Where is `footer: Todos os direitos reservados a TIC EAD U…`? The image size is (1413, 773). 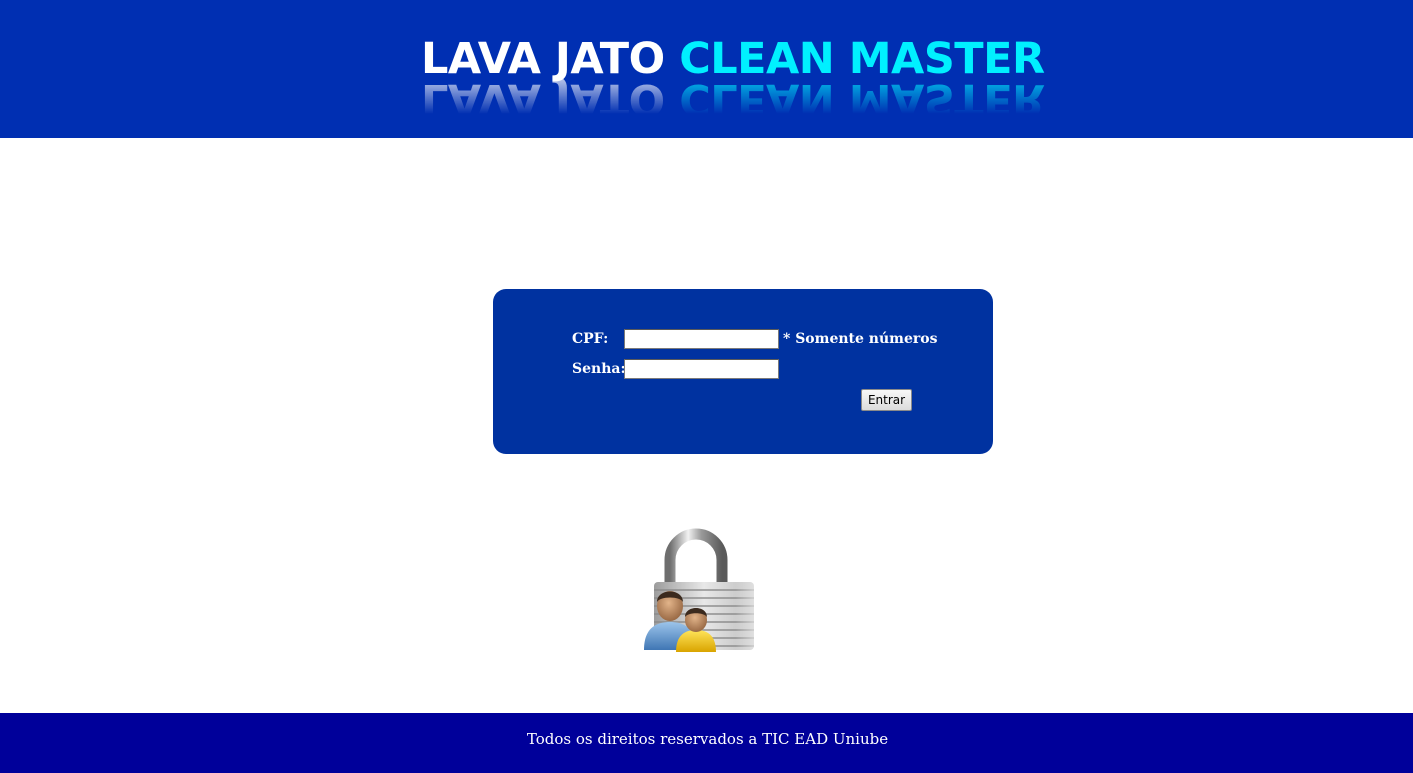 footer: Todos os direitos reservados a TIC EAD U… is located at coordinates (706, 743).